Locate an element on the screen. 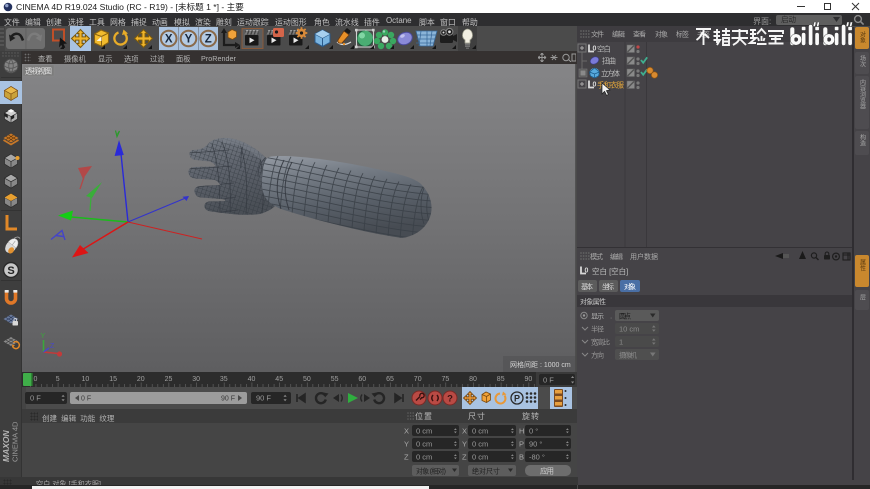  svg-text: 55 is located at coordinates (335, 379).